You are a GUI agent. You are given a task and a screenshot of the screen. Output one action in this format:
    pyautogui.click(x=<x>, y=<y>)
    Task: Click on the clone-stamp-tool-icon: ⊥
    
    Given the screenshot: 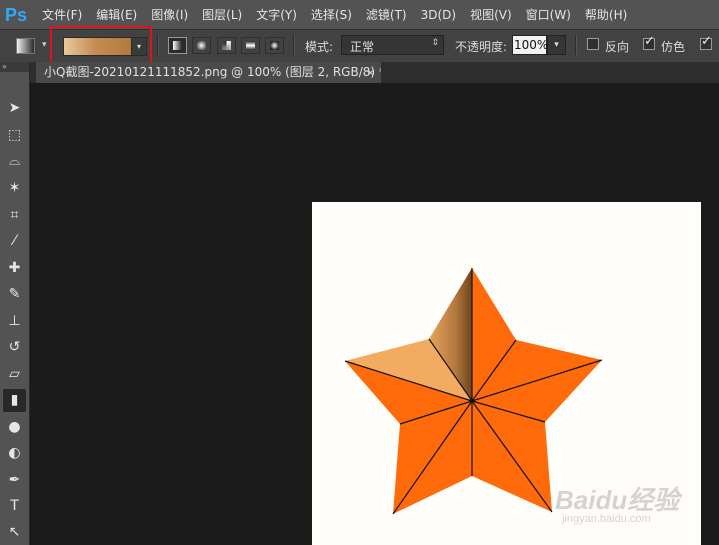 What is the action you would take?
    pyautogui.click(x=14, y=321)
    